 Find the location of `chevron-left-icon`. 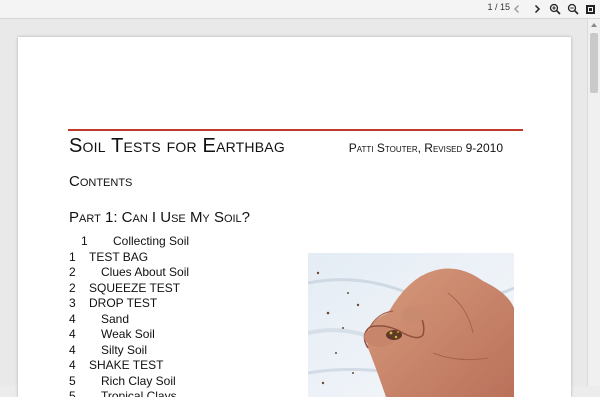

chevron-left-icon is located at coordinates (517, 9).